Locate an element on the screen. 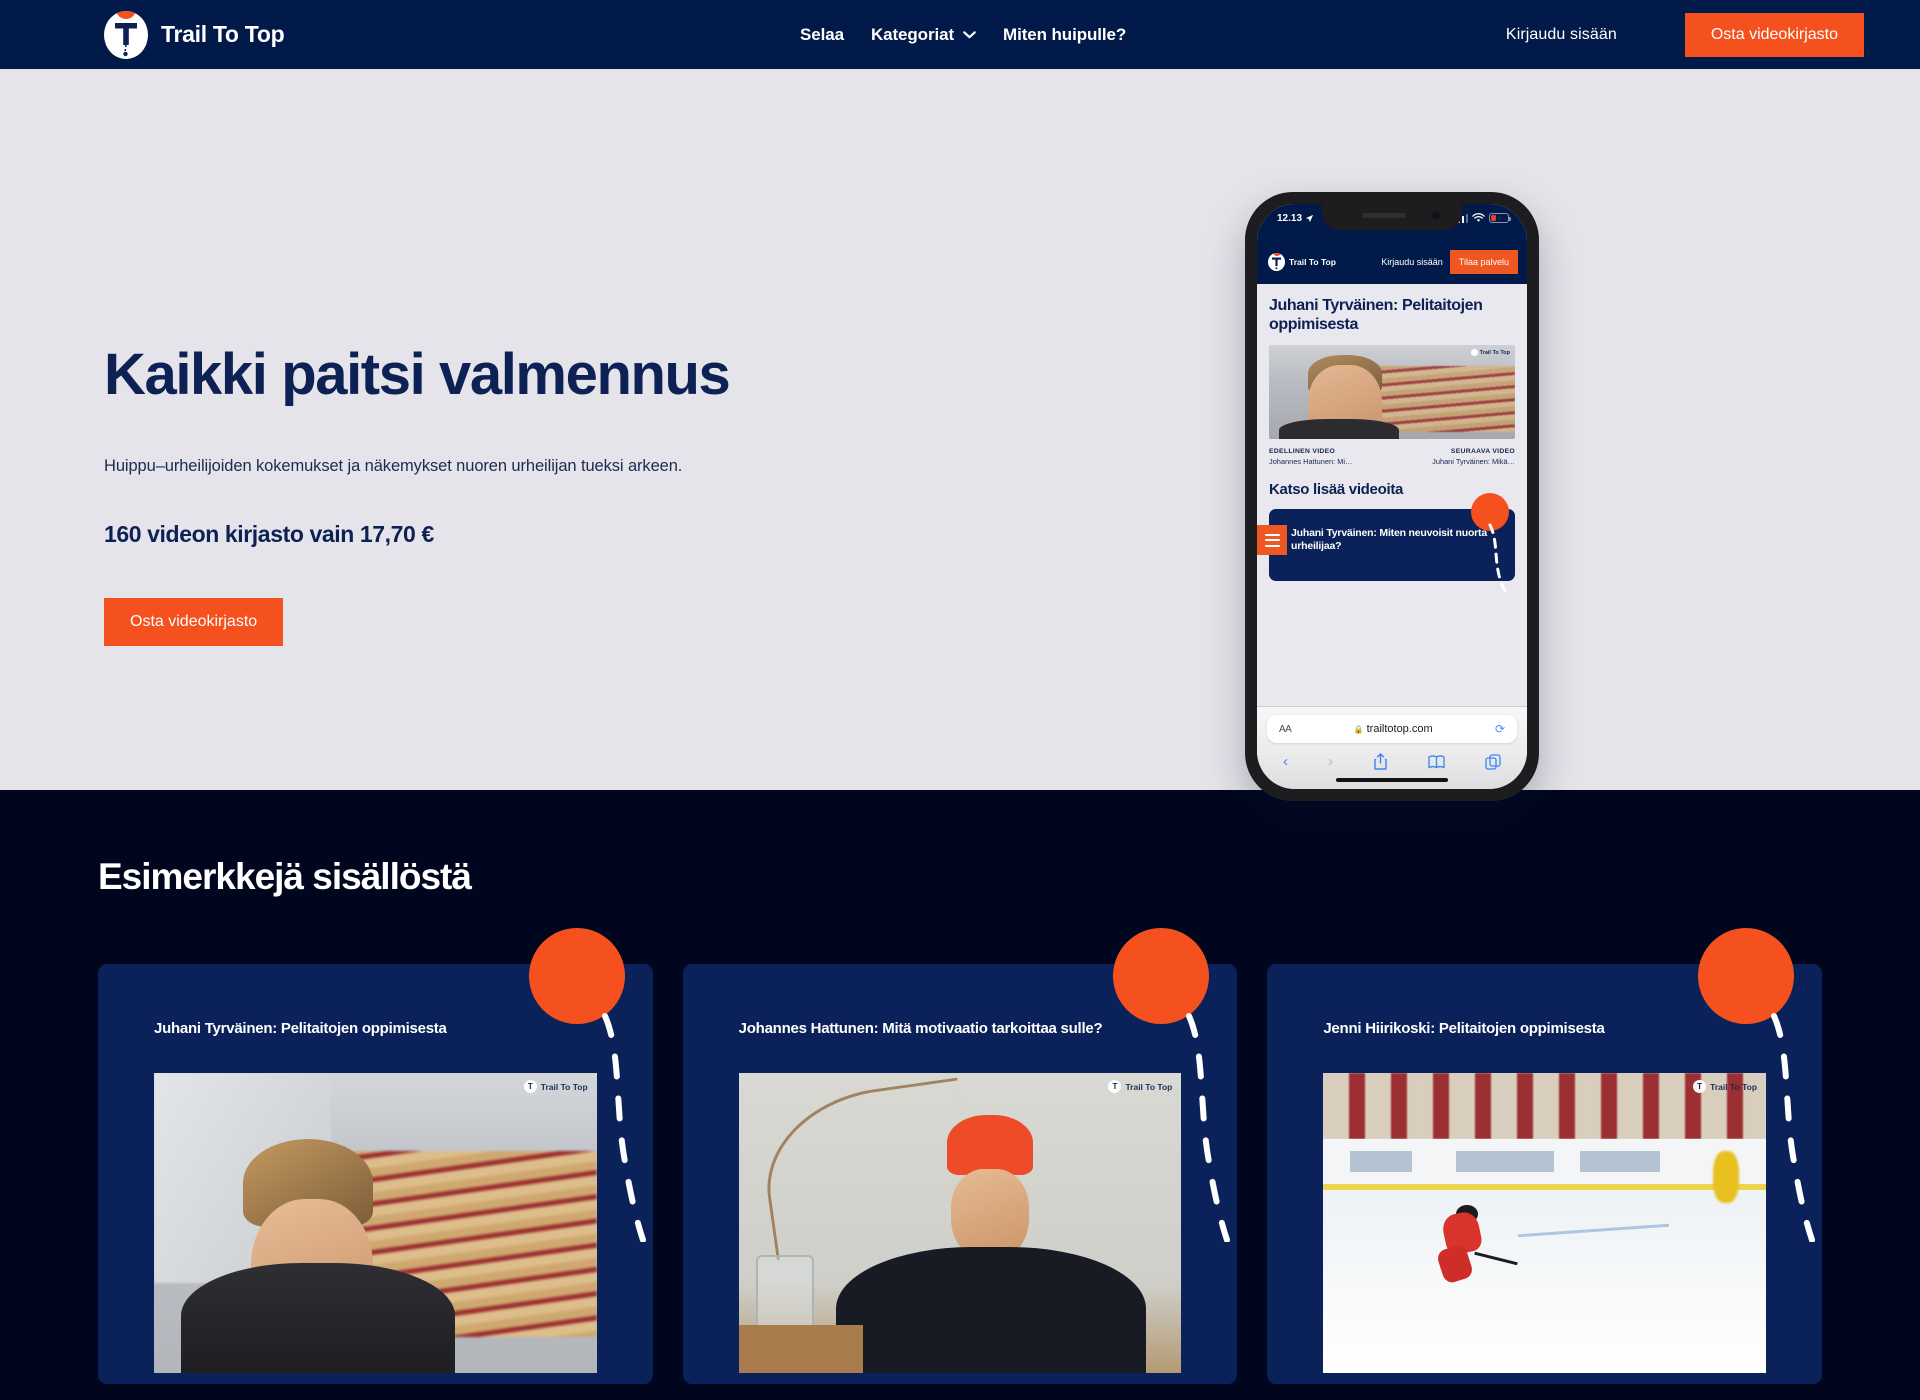 The image size is (1920, 1400). phone-notch is located at coordinates (1392, 217).